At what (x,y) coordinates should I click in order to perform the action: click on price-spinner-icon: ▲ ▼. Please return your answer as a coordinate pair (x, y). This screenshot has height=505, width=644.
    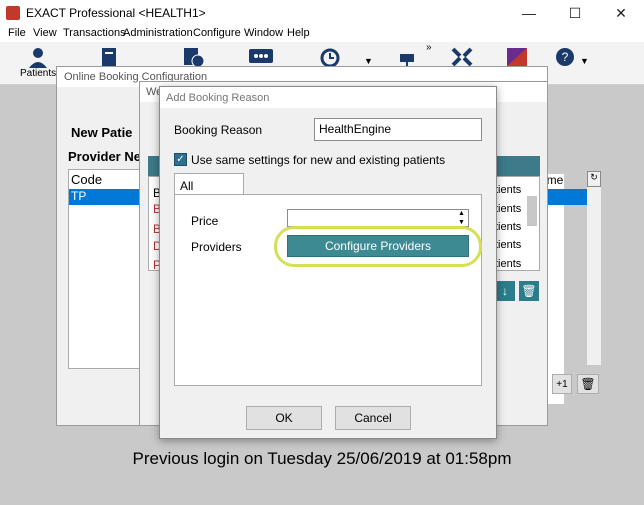
    Looking at the image, I should click on (461, 218).